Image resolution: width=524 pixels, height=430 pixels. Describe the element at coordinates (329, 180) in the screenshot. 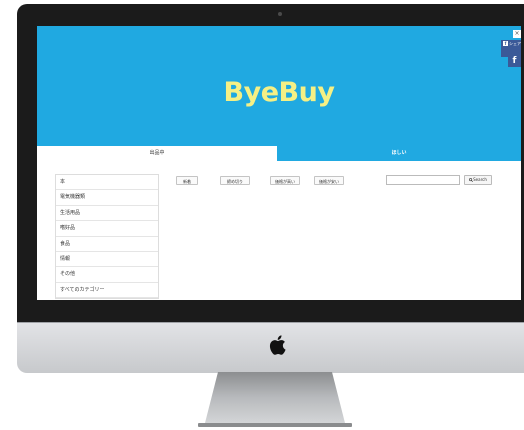

I see `sort-price-low-button: 価格が安い` at that location.